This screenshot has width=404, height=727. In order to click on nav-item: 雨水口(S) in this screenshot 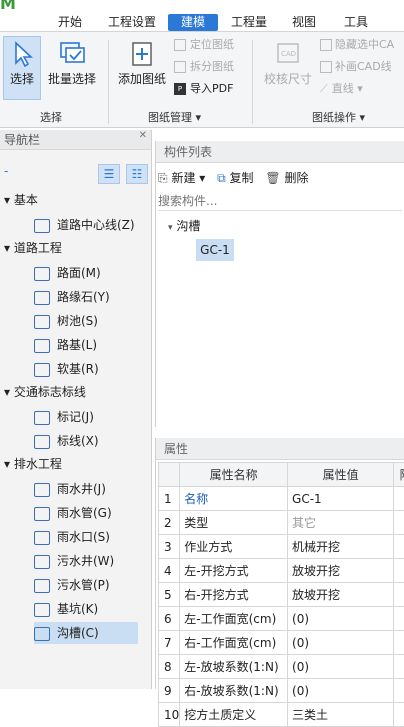, I will do `click(86, 537)`.